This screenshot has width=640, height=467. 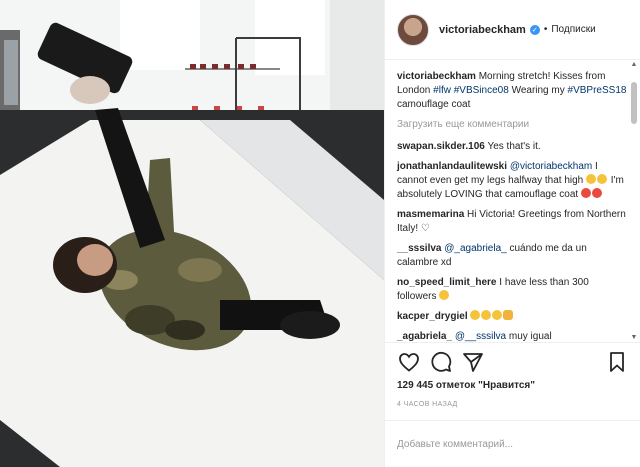 I want to click on comment-input, so click(x=513, y=444).